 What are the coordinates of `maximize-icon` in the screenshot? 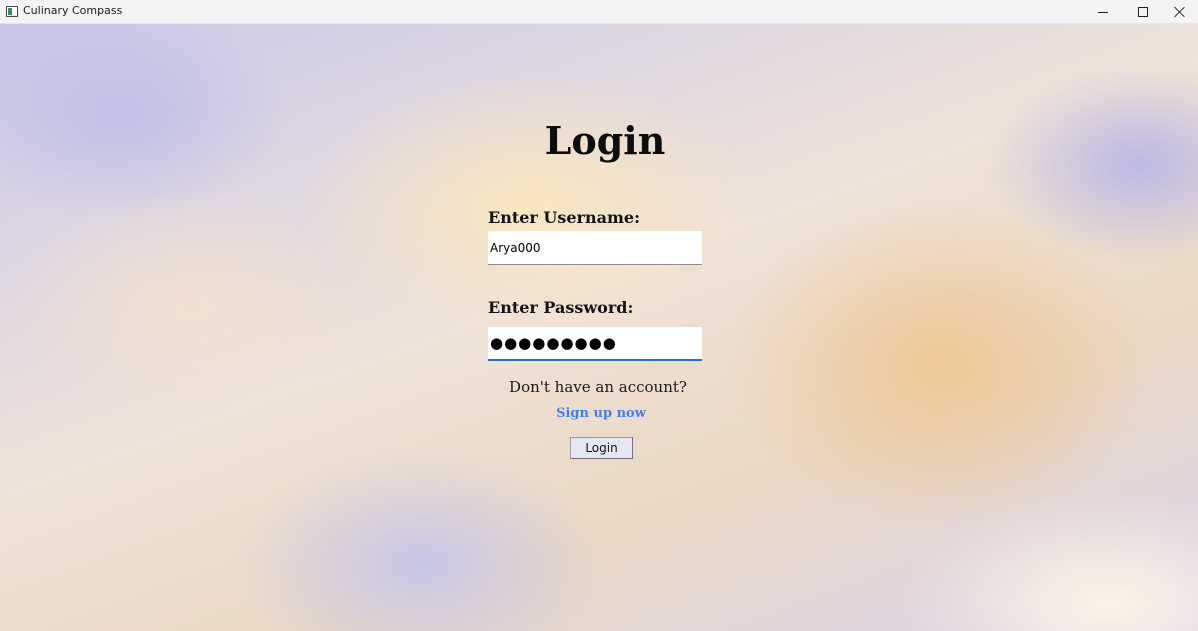 It's located at (1143, 12).